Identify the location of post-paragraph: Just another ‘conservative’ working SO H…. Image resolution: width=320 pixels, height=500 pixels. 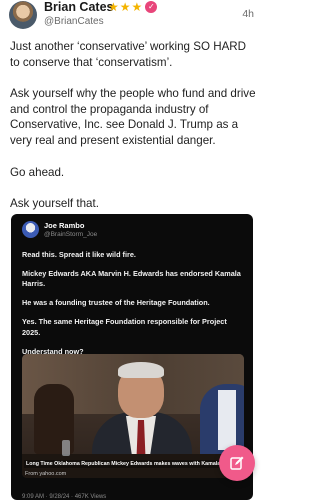
(128, 54).